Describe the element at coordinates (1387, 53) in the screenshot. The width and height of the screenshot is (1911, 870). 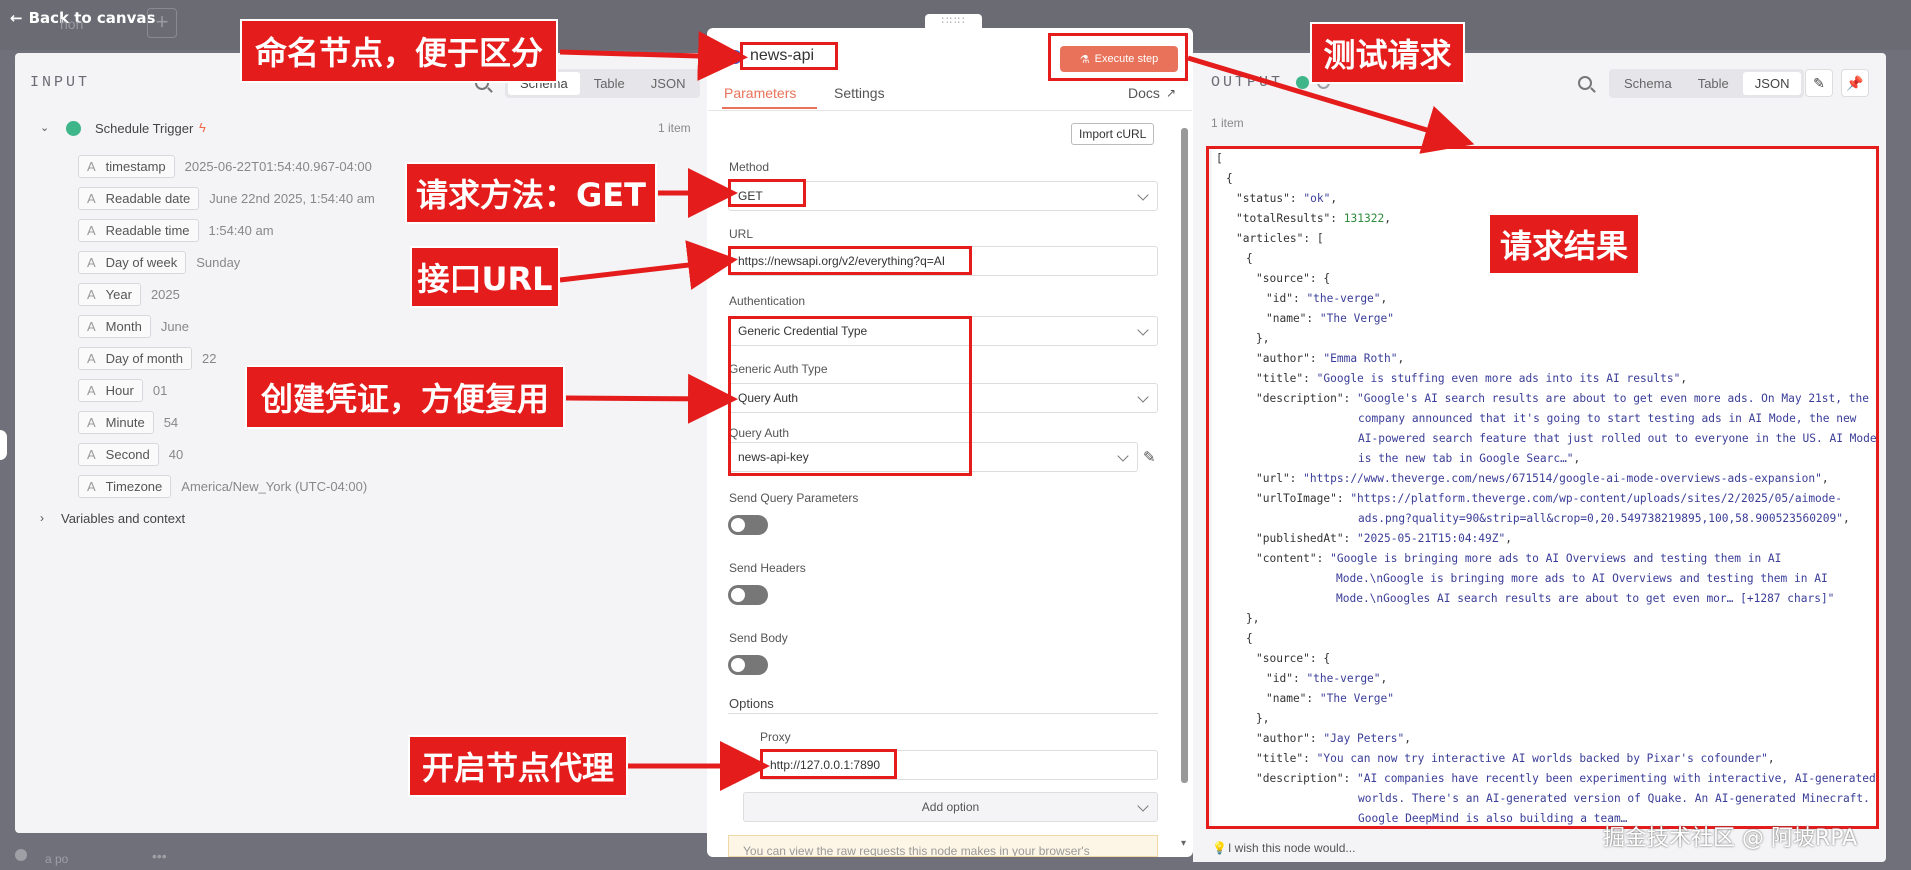
I see `annotation-test-request: 测试请求` at that location.